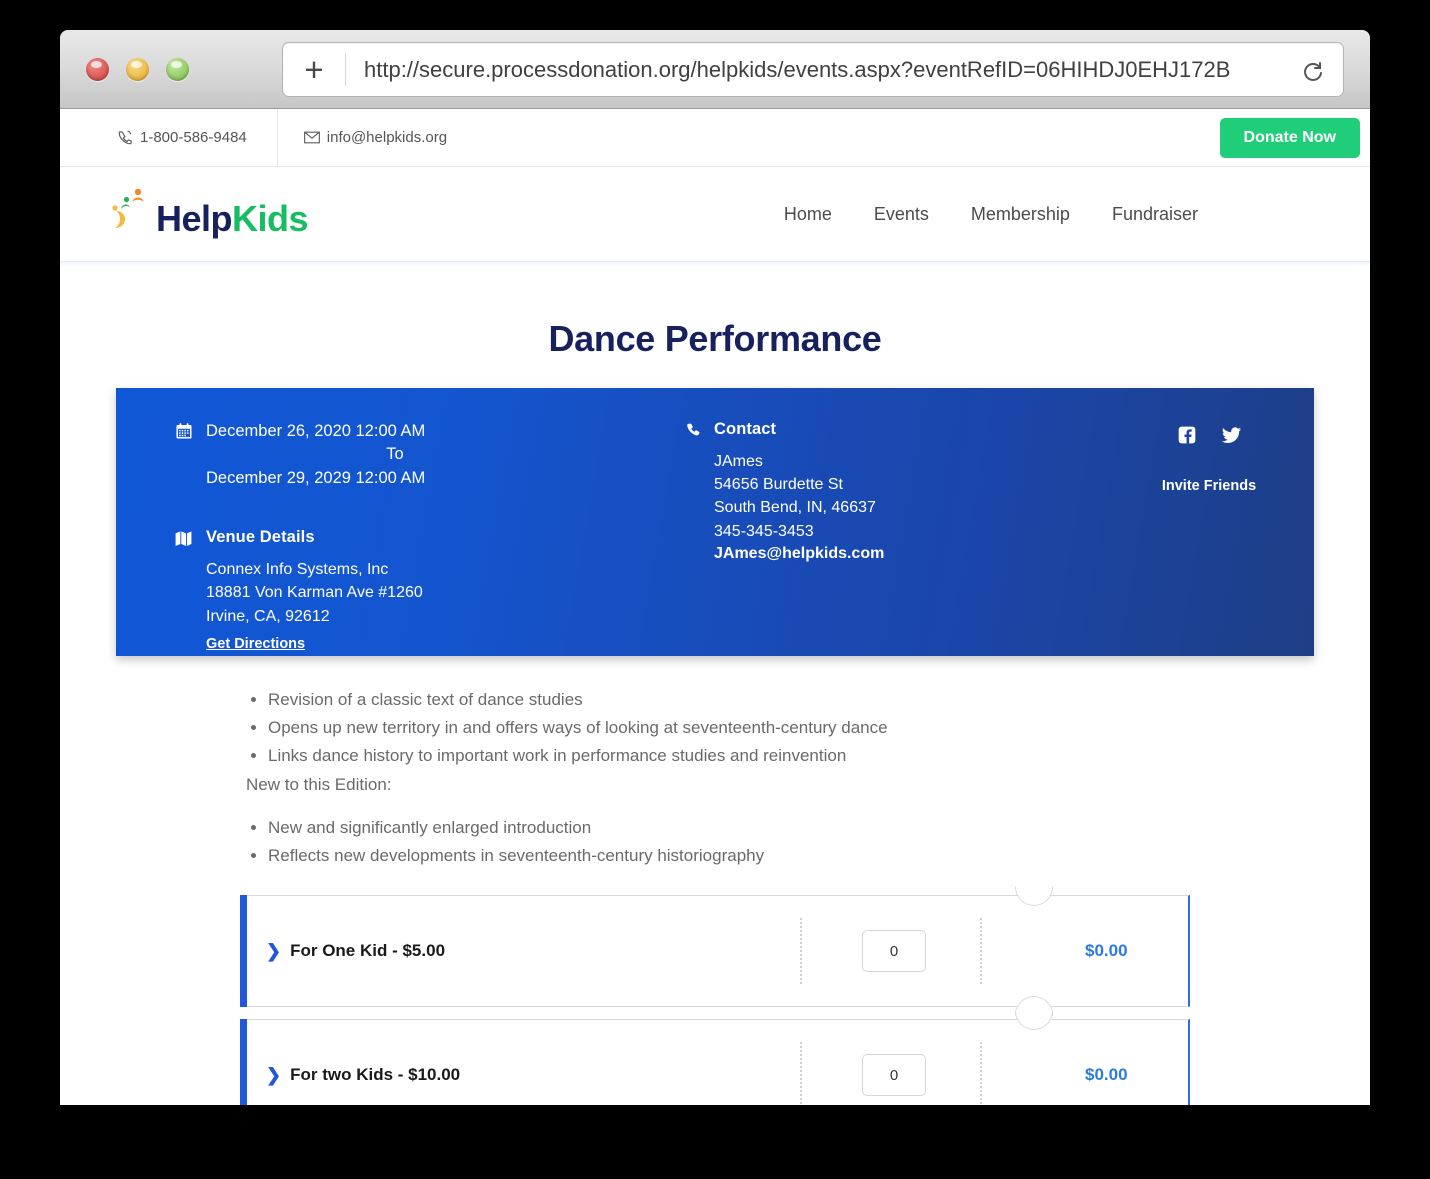  What do you see at coordinates (764, 531) in the screenshot?
I see `contact-phone: 345-345-3453` at bounding box center [764, 531].